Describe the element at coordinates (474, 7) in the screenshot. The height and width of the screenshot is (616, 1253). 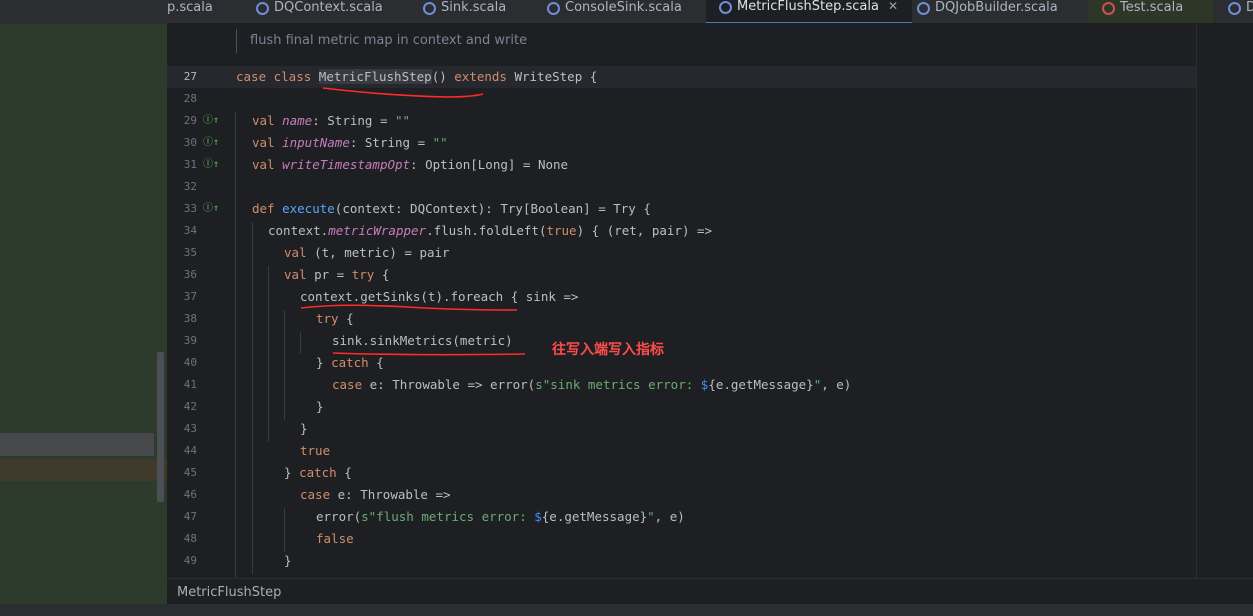
I see `tab-label: Sink.scala` at that location.